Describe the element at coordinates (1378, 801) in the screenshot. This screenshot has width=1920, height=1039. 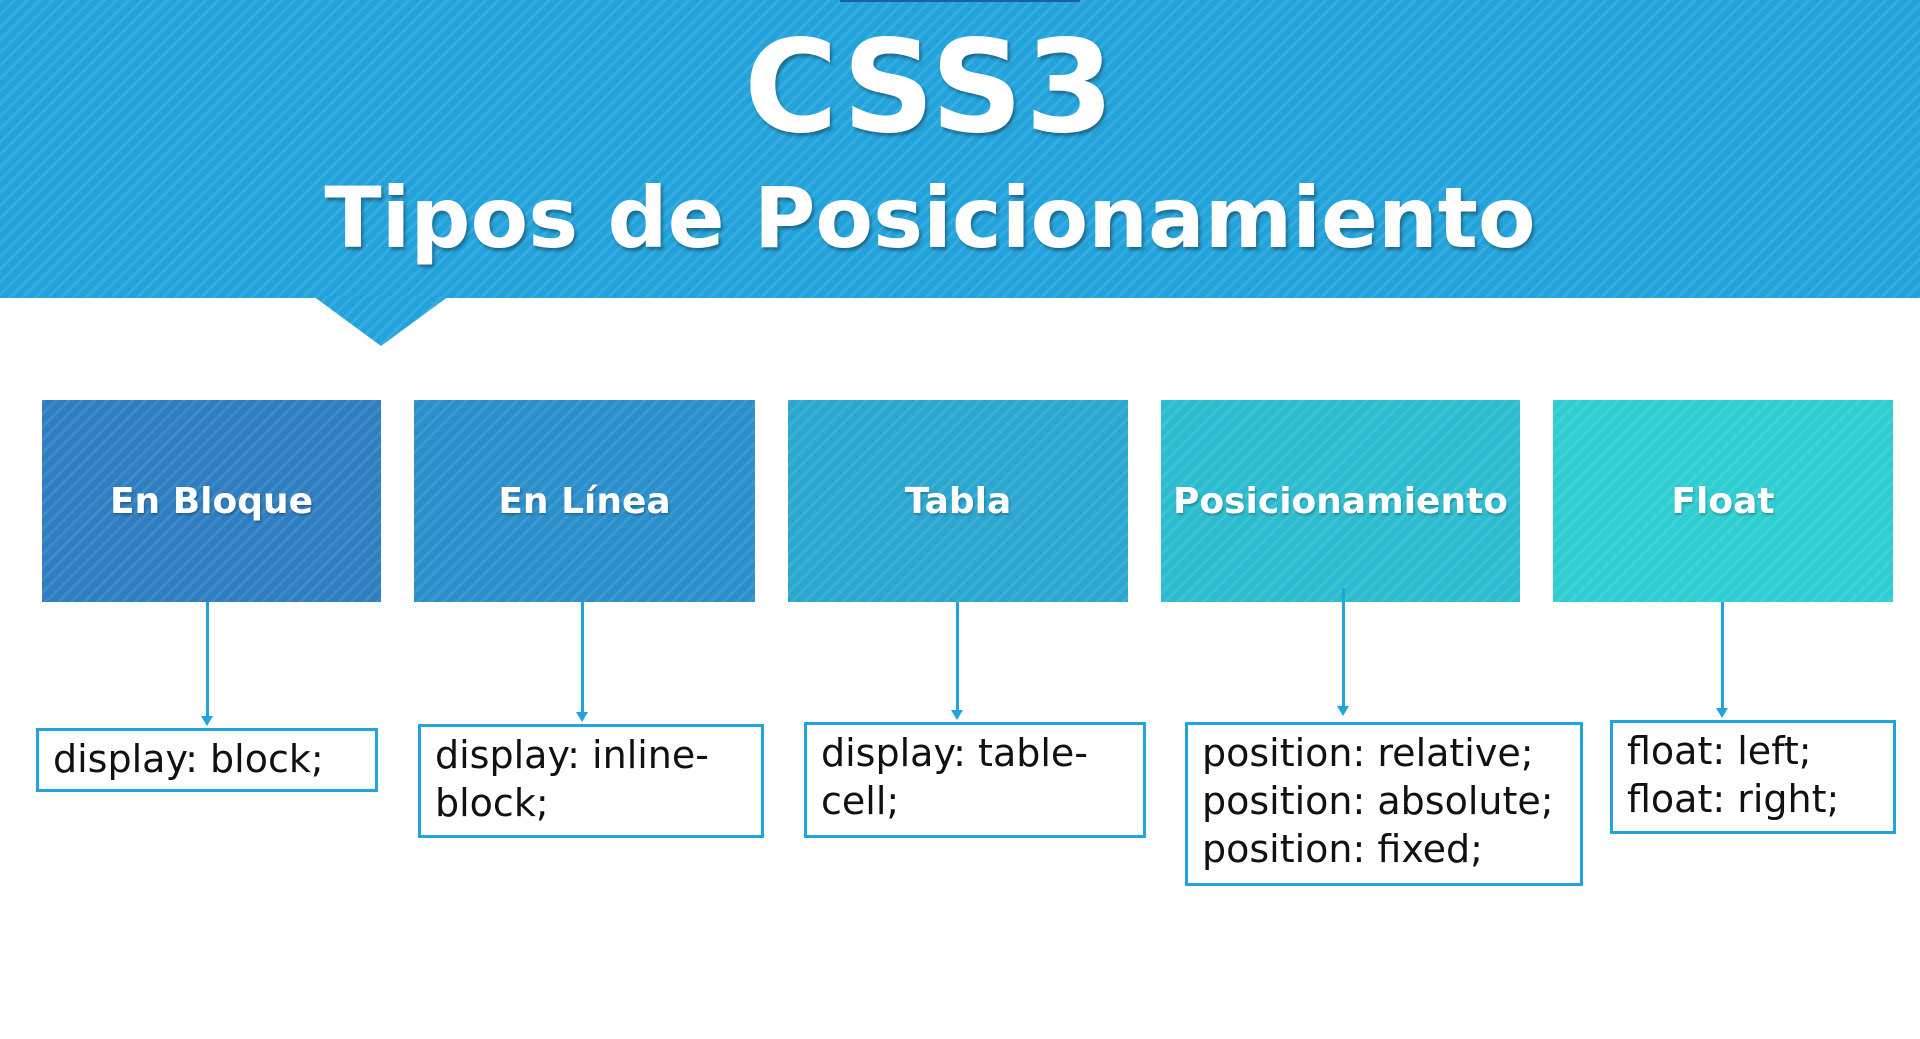
I see `value-text: position: absolute;` at that location.